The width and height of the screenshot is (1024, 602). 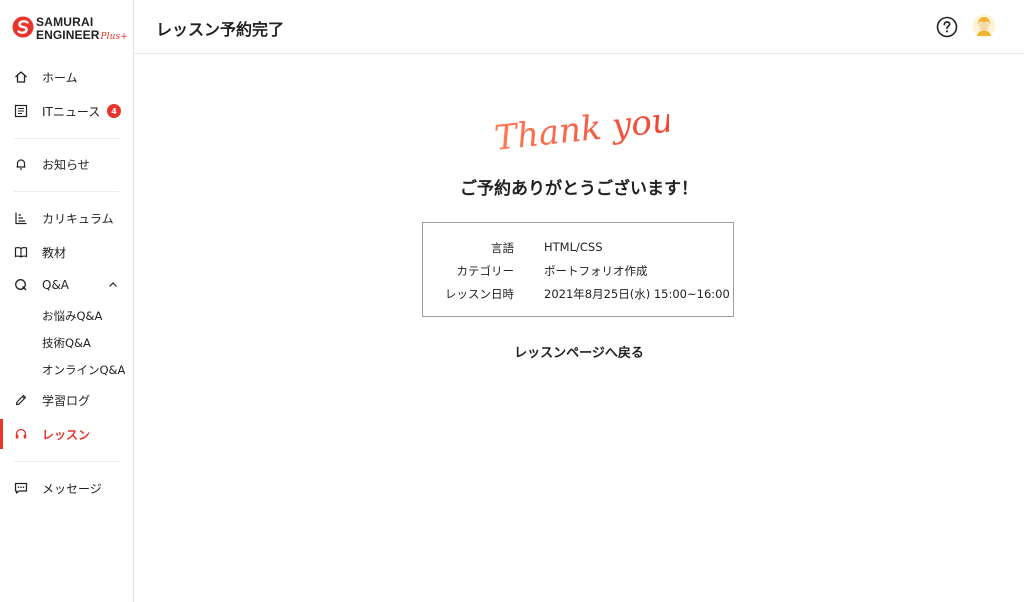 What do you see at coordinates (21, 252) in the screenshot?
I see `book-icon` at bounding box center [21, 252].